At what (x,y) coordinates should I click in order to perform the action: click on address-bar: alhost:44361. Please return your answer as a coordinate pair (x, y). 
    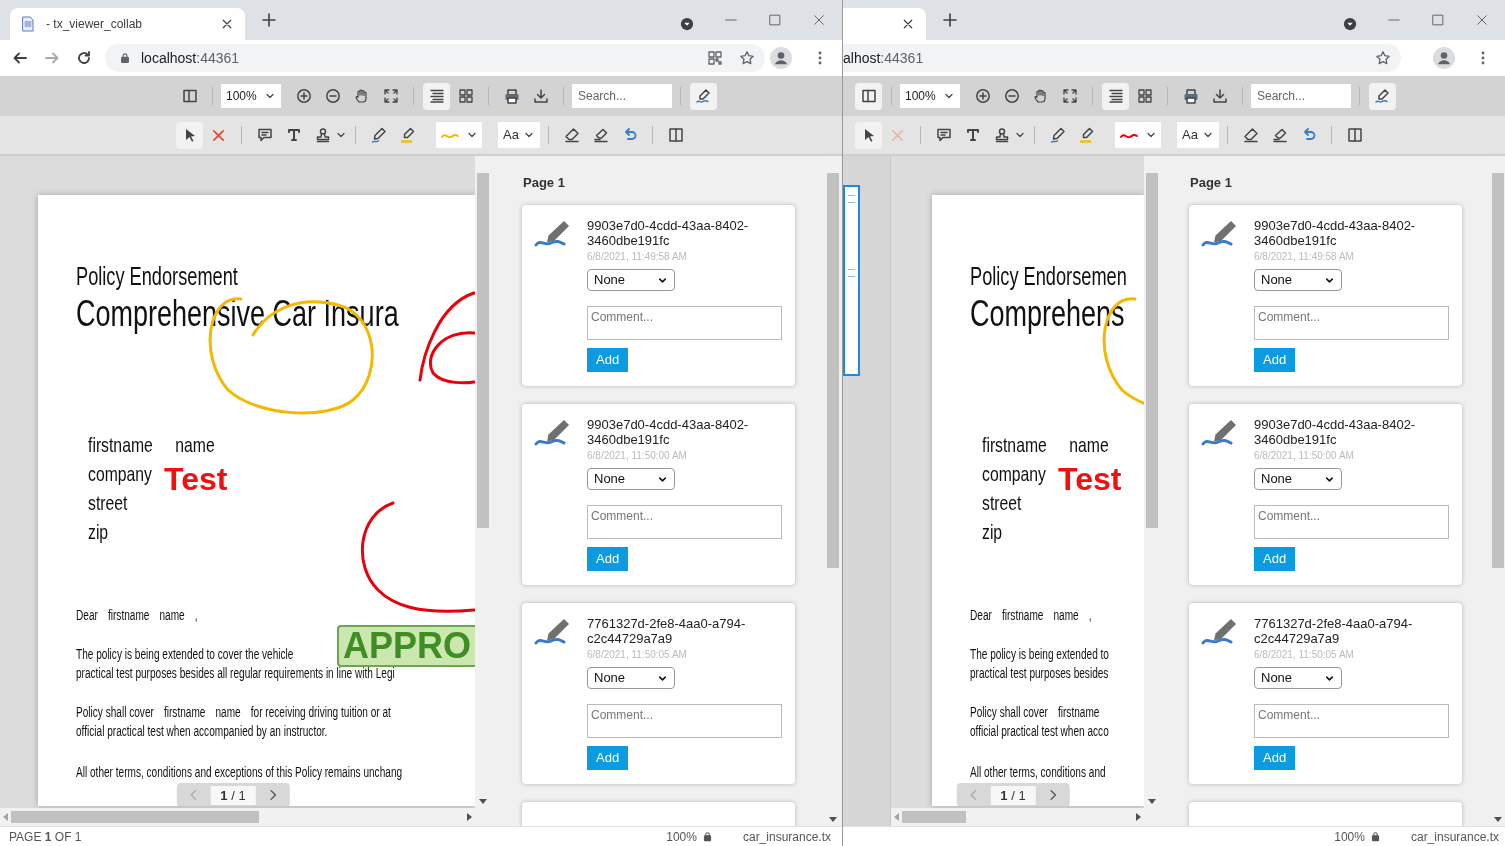
    Looking at the image, I should click on (1122, 58).